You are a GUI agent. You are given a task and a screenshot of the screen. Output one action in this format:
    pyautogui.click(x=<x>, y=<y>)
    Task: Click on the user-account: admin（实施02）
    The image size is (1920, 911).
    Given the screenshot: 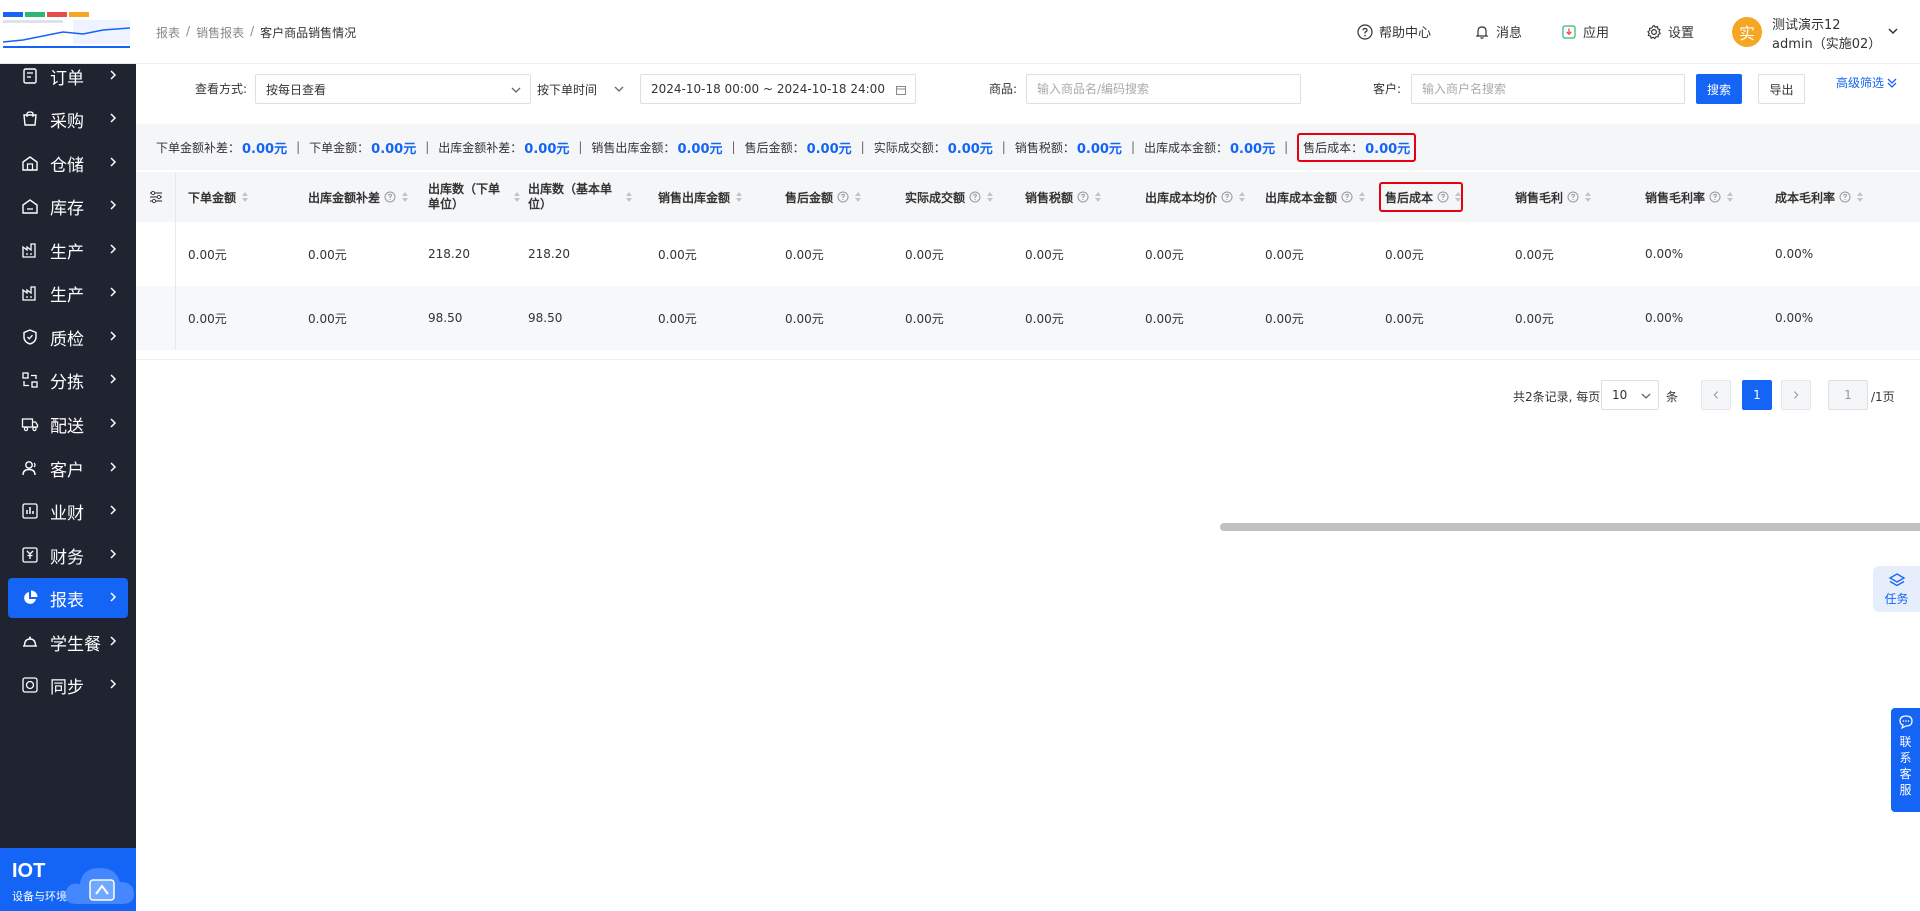 What is the action you would take?
    pyautogui.click(x=1826, y=42)
    